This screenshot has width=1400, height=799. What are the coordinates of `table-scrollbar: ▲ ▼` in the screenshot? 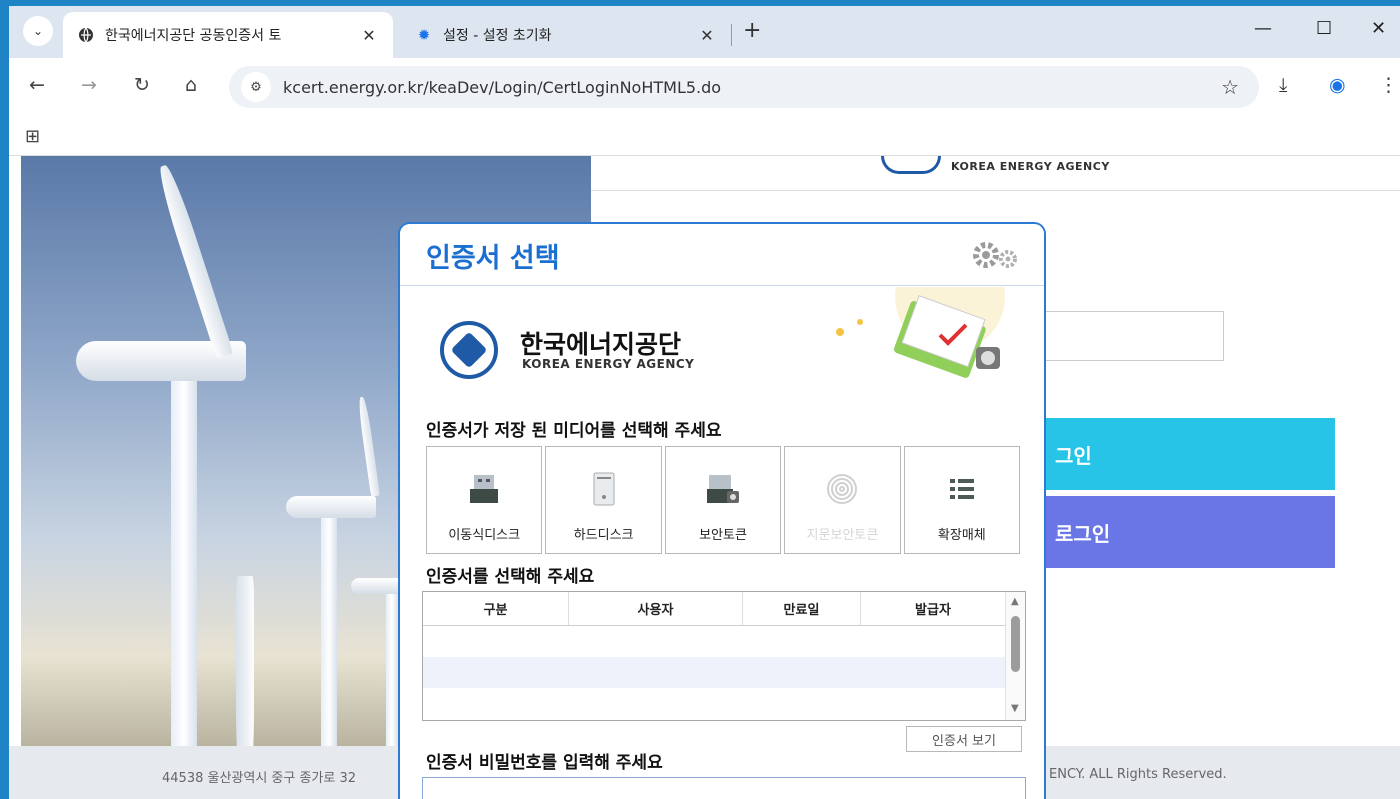 It's located at (1015, 656).